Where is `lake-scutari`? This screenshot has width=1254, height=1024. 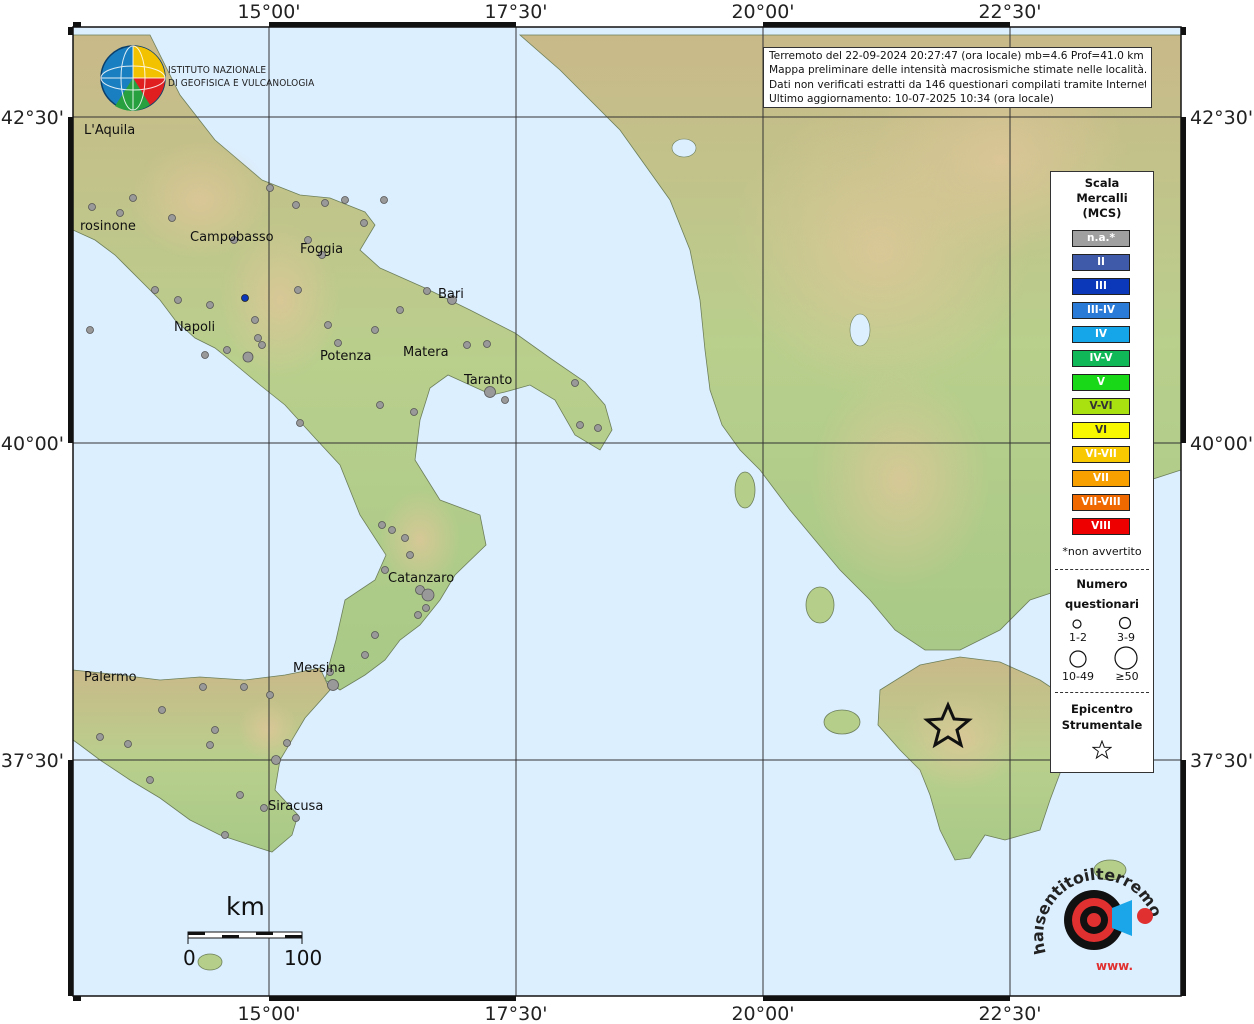 lake-scutari is located at coordinates (684, 148).